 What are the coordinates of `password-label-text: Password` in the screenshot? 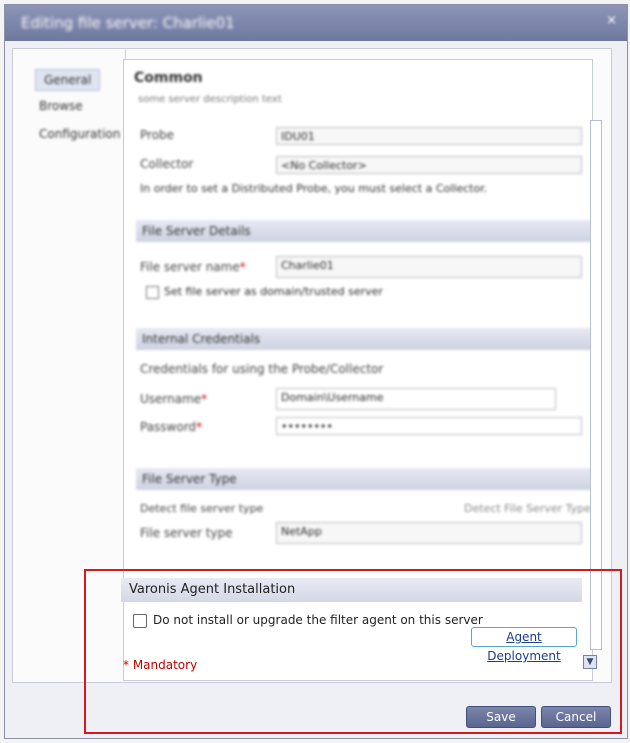 It's located at (168, 427).